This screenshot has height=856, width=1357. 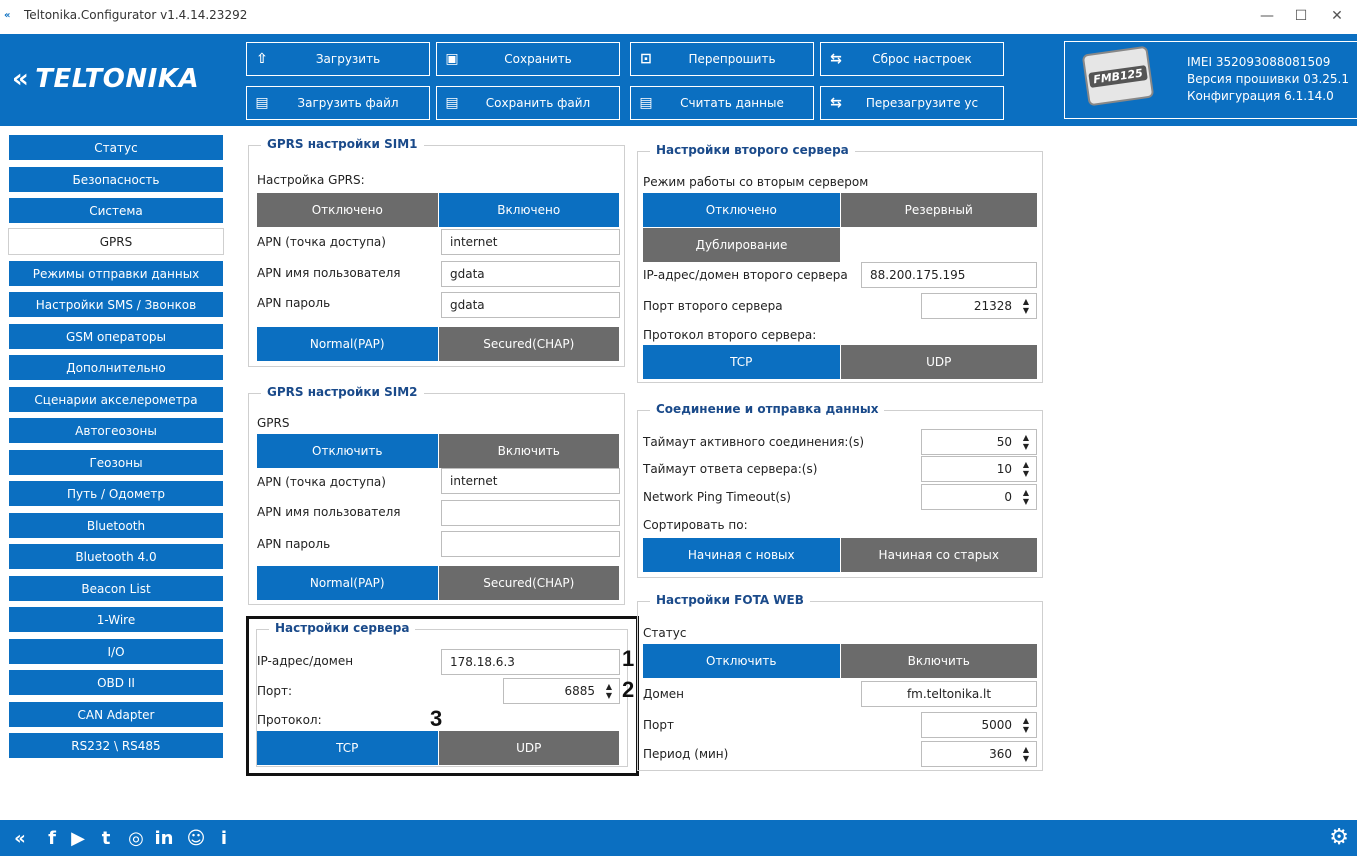 What do you see at coordinates (116, 430) in the screenshot?
I see `sidebar-item-auto-geofence: Автогеозоны` at bounding box center [116, 430].